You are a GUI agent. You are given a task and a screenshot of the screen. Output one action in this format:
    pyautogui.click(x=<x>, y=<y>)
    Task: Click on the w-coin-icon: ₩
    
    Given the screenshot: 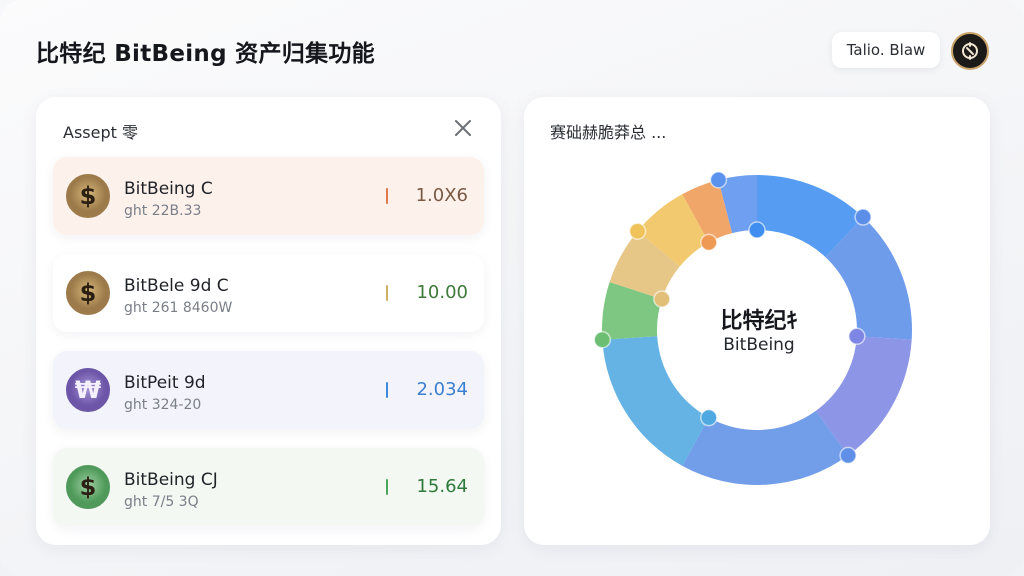 What is the action you would take?
    pyautogui.click(x=88, y=390)
    